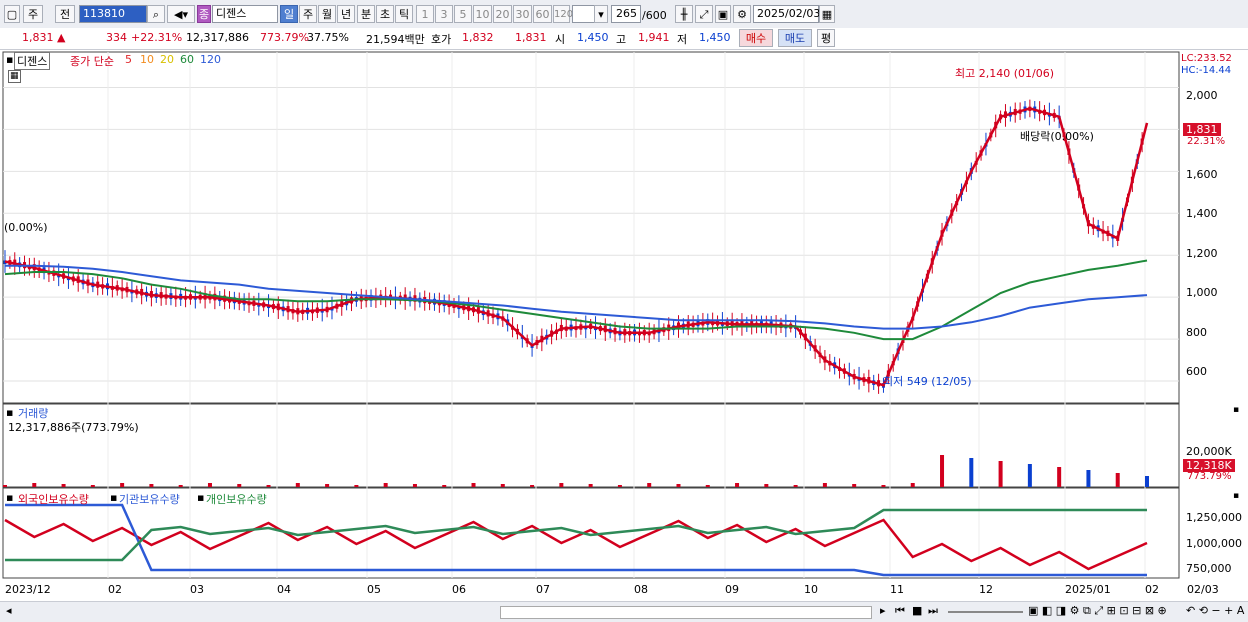  I want to click on speaker-icon: ◀▾, so click(181, 14).